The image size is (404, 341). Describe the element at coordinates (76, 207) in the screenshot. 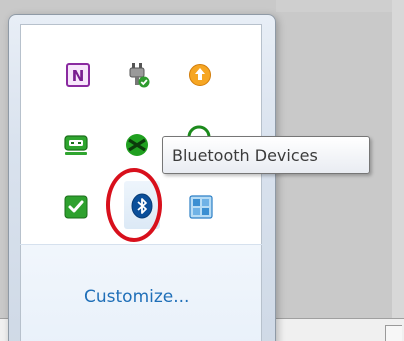

I see `security-check-icon` at that location.